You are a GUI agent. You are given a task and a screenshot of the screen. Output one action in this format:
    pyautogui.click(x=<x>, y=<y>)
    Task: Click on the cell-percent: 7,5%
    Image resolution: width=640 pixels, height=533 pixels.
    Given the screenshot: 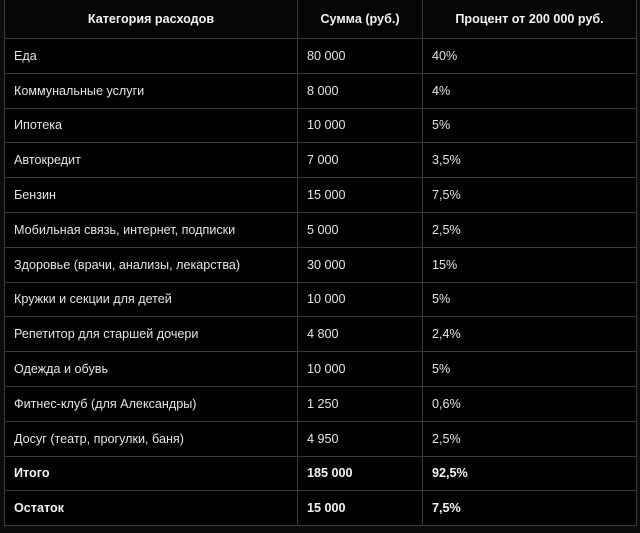 What is the action you would take?
    pyautogui.click(x=529, y=195)
    